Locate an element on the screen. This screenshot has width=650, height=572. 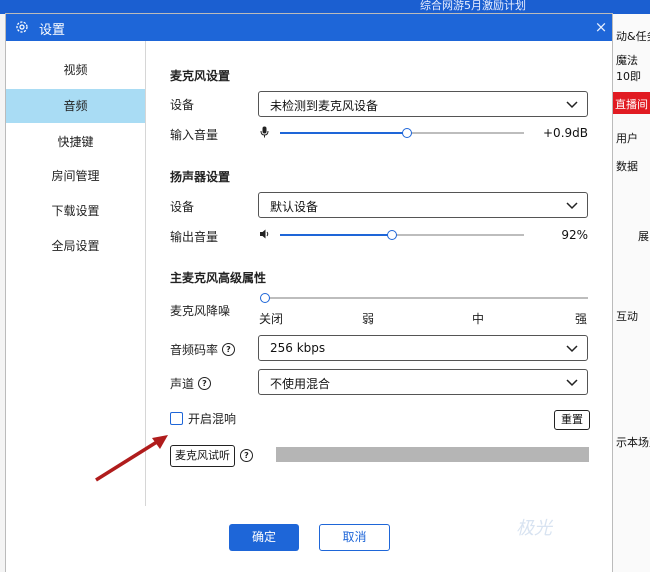
channel-select: 不使用混合 is located at coordinates (423, 382).